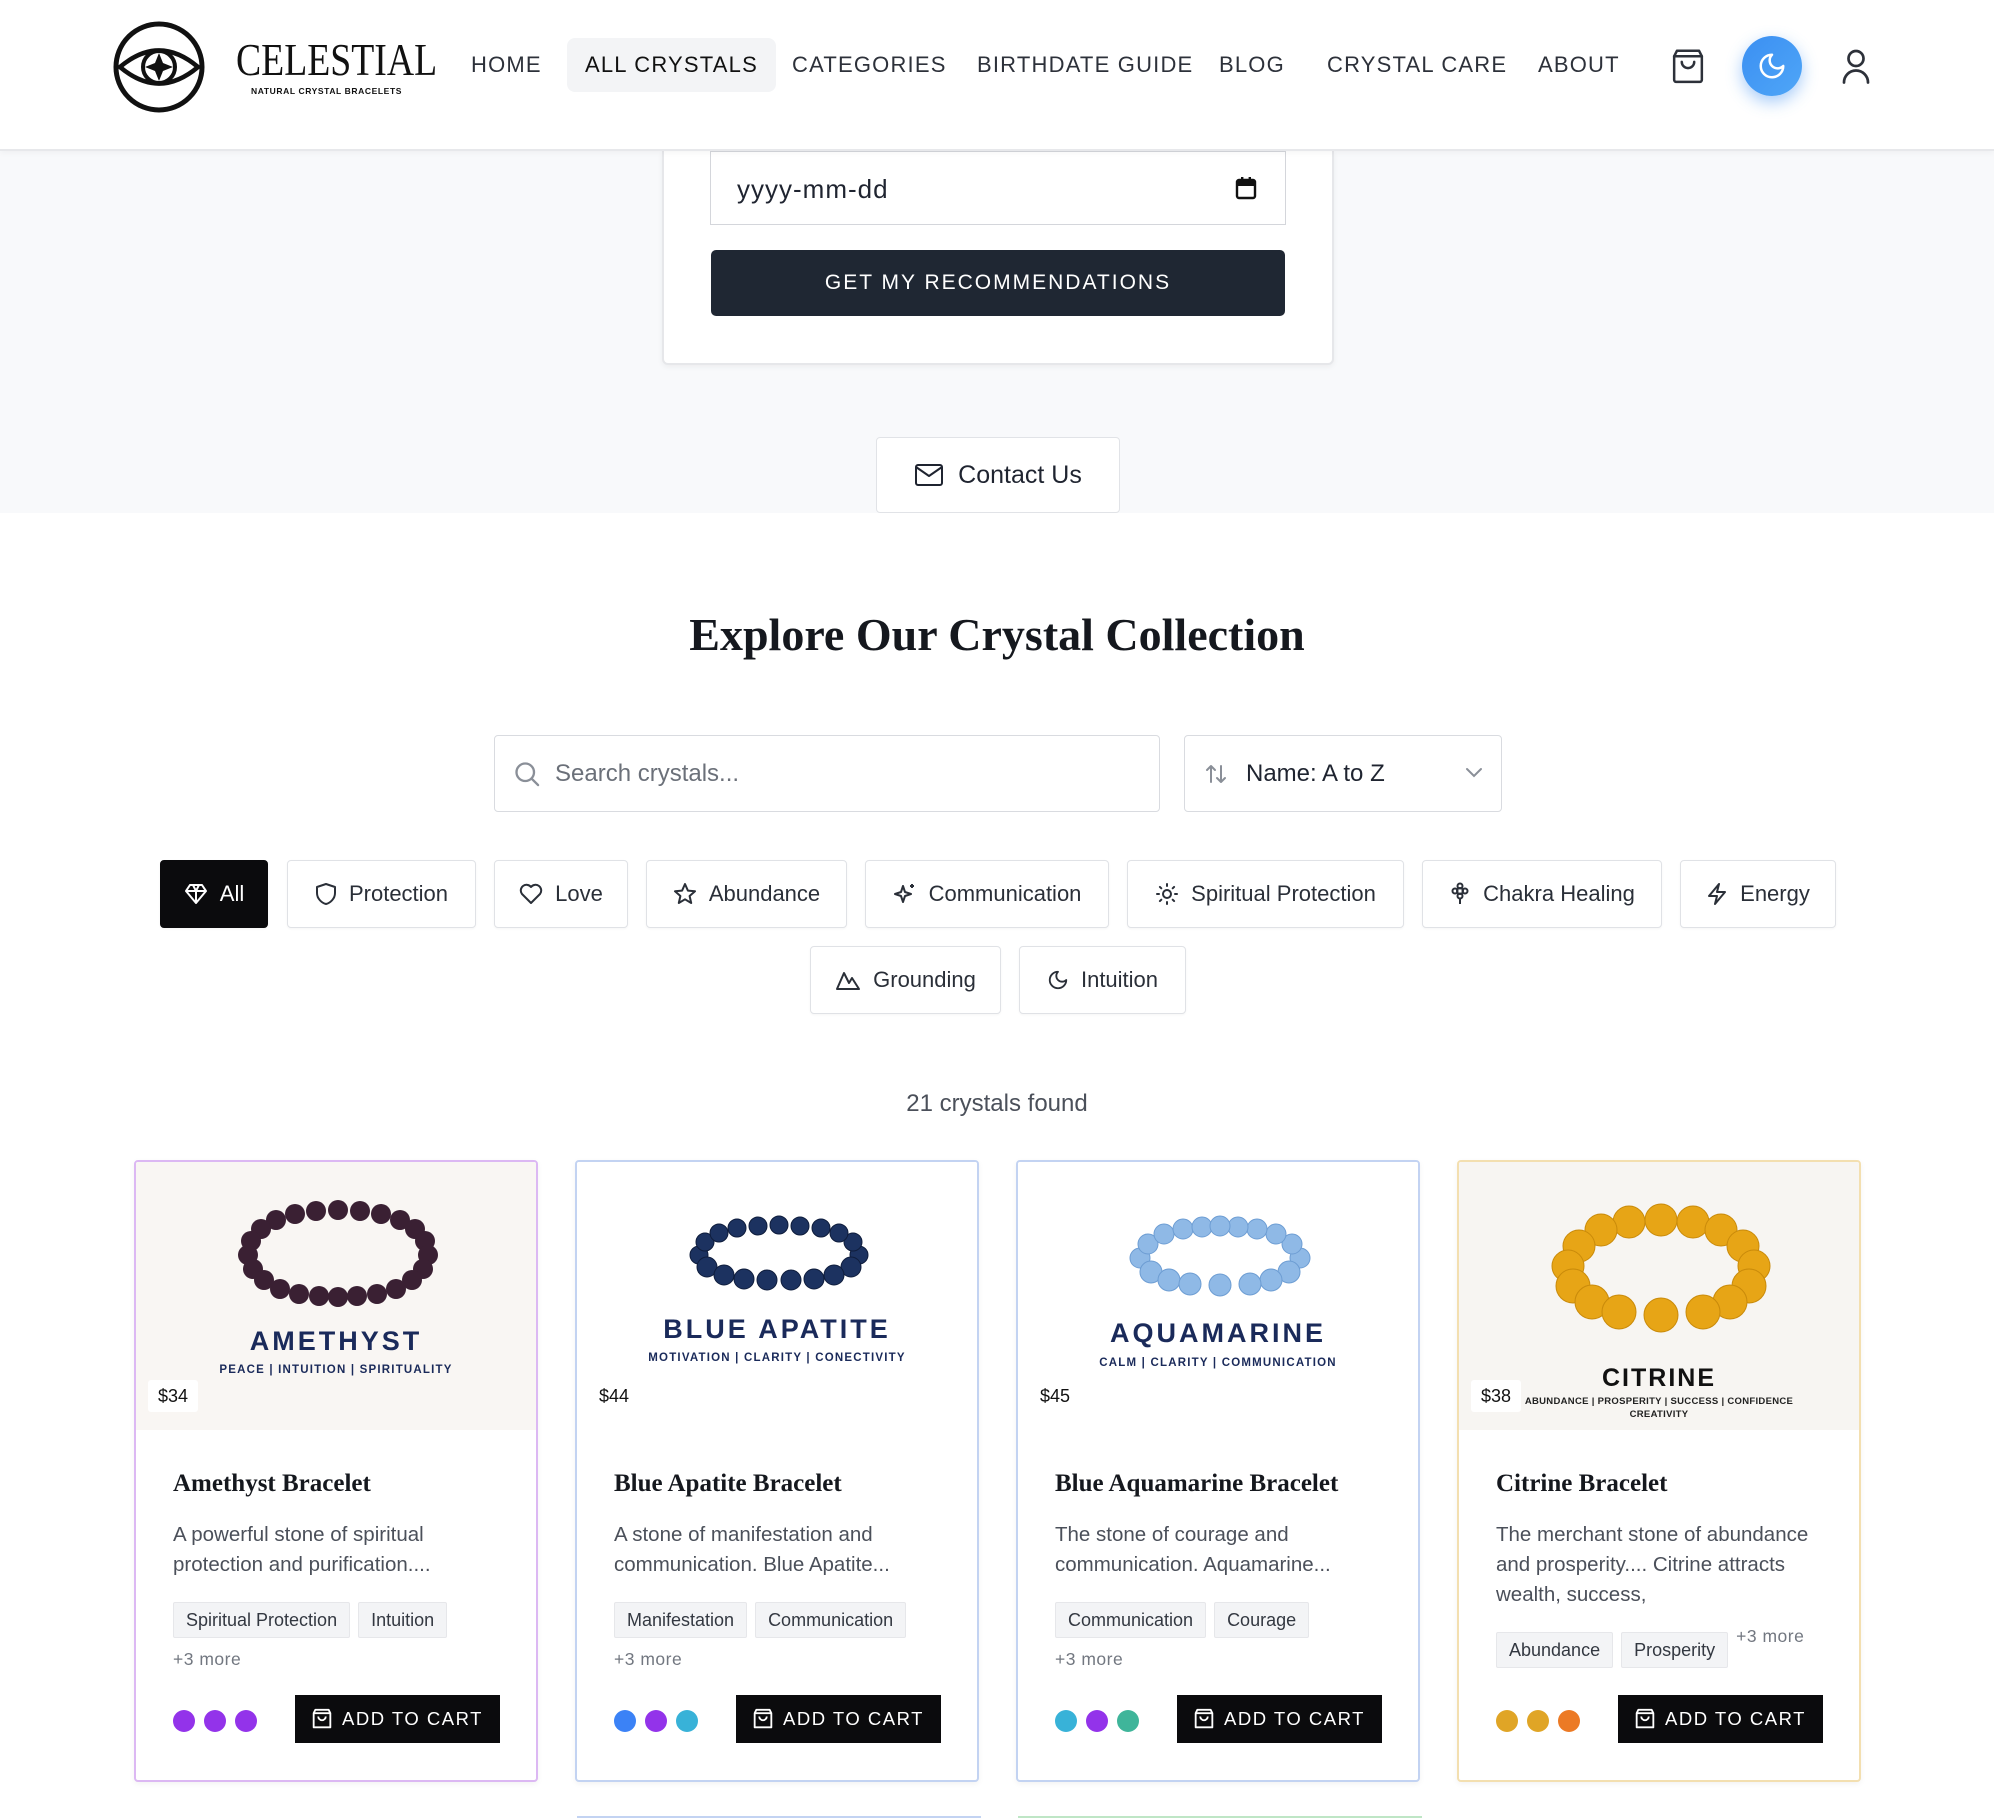 This screenshot has width=1994, height=1820. What do you see at coordinates (869, 65) in the screenshot?
I see `nav-categories: CATEGORIES` at bounding box center [869, 65].